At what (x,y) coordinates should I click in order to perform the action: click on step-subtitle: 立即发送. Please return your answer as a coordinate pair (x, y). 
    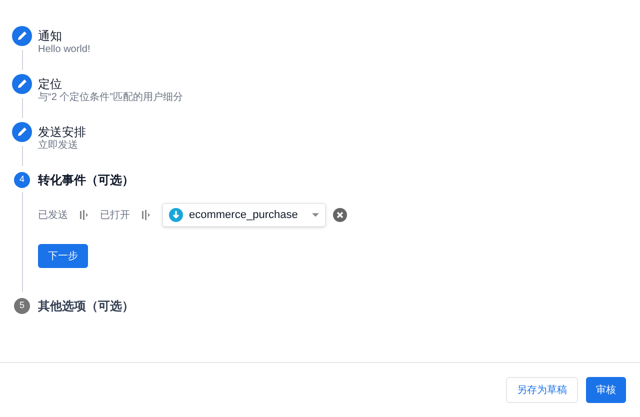
    Looking at the image, I should click on (58, 146).